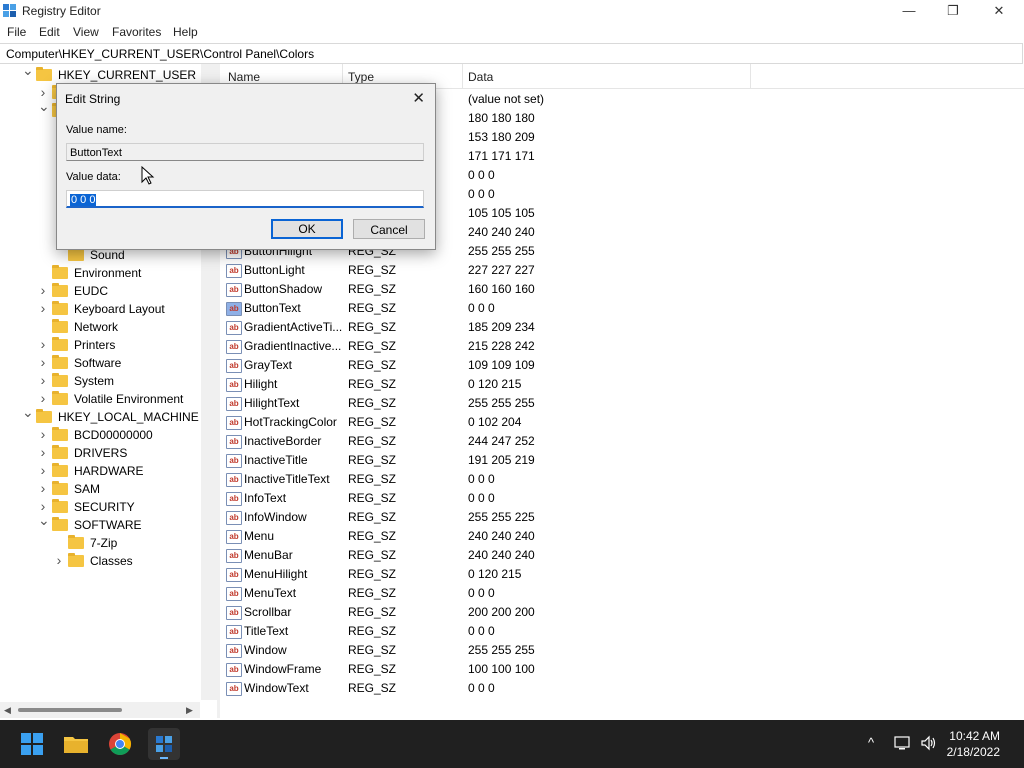  Describe the element at coordinates (16, 32) in the screenshot. I see `menu-file: File` at that location.